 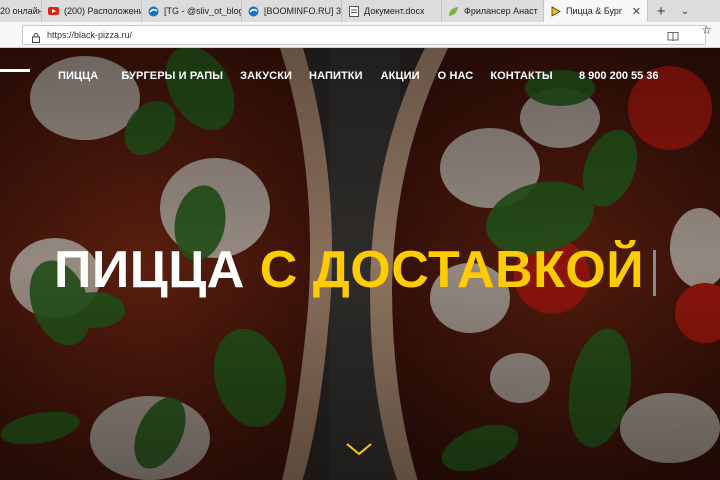 What do you see at coordinates (53, 11) in the screenshot?
I see `youtube-icon` at bounding box center [53, 11].